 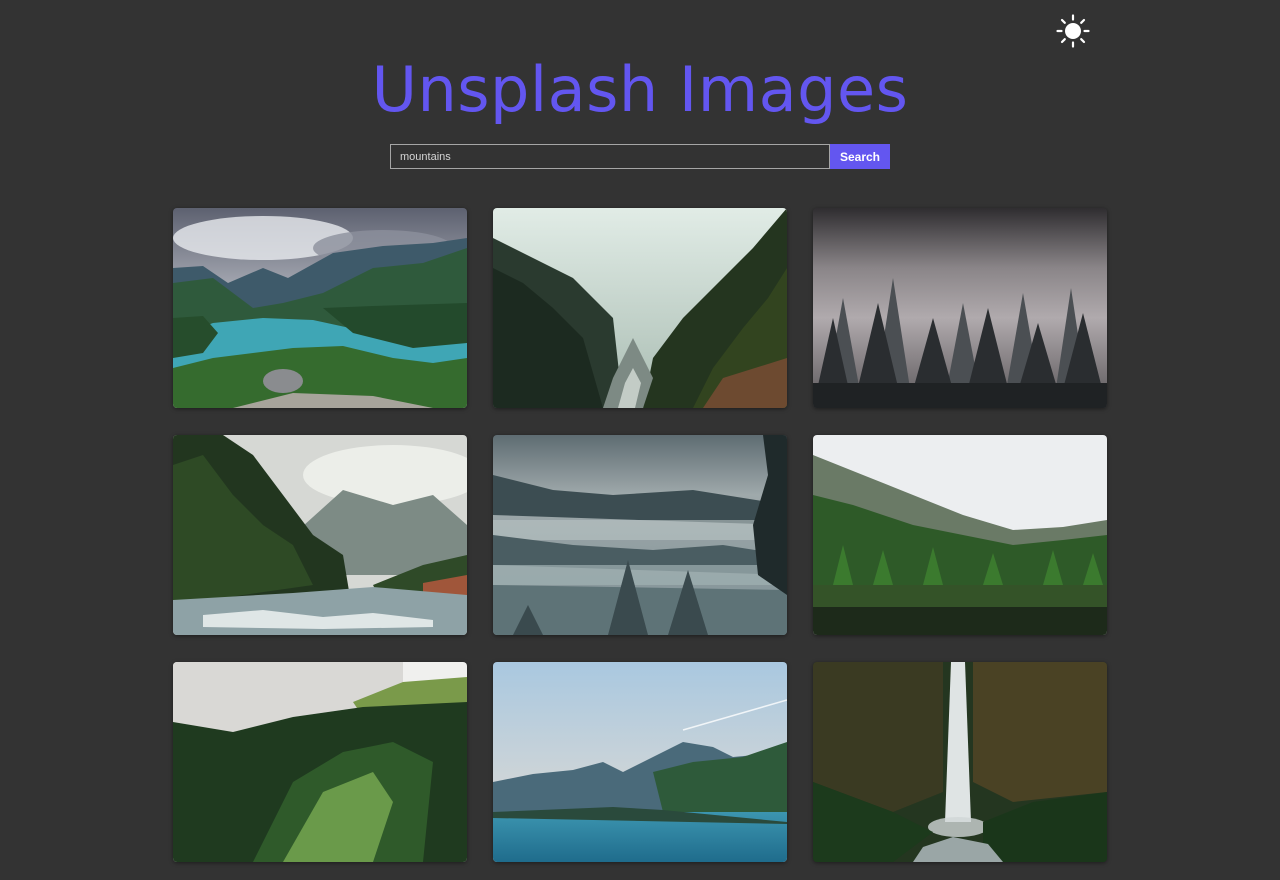 What do you see at coordinates (610, 156) in the screenshot?
I see `search-input` at bounding box center [610, 156].